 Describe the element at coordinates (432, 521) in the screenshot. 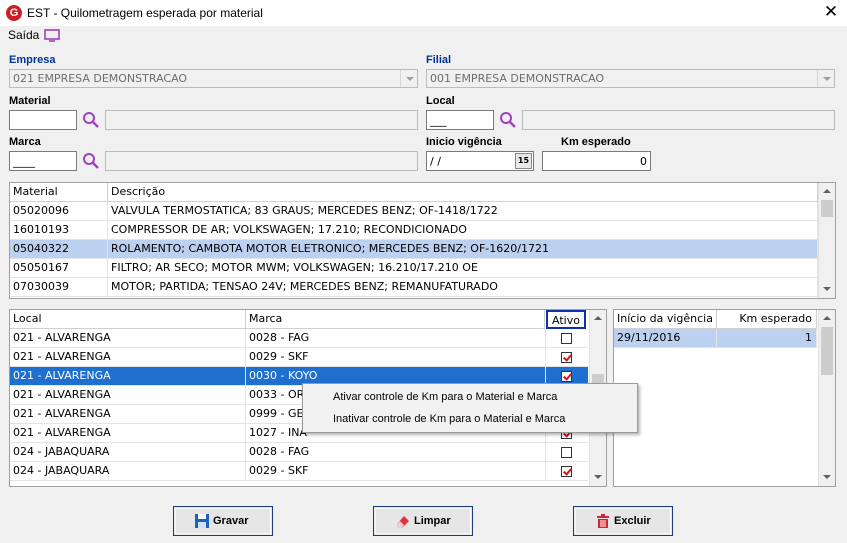

I see `limpar-label: Limpar` at that location.